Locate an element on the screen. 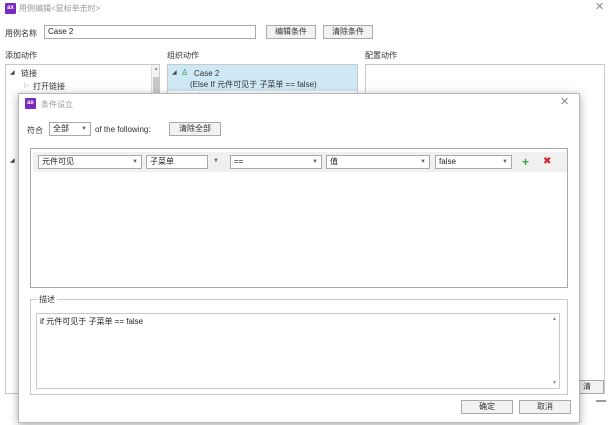 This screenshot has width=612, height=425. configure-actions-header: 配置动作 is located at coordinates (381, 55).